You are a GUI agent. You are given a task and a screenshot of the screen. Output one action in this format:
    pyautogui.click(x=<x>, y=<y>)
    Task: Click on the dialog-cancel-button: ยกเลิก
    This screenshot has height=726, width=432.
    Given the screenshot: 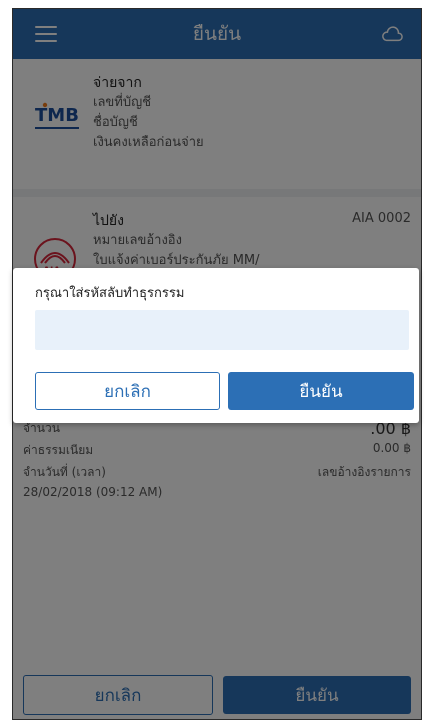 What is the action you would take?
    pyautogui.click(x=127, y=391)
    